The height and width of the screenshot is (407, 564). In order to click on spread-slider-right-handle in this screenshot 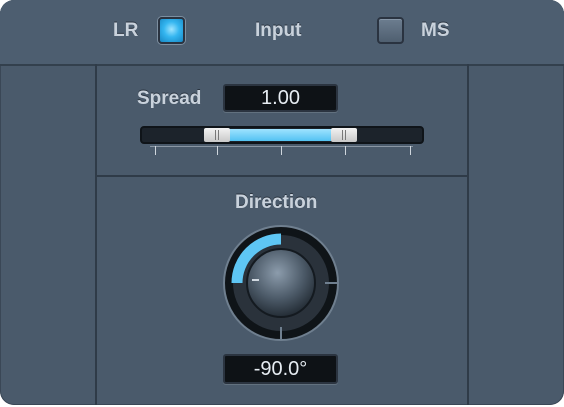, I will do `click(344, 135)`.